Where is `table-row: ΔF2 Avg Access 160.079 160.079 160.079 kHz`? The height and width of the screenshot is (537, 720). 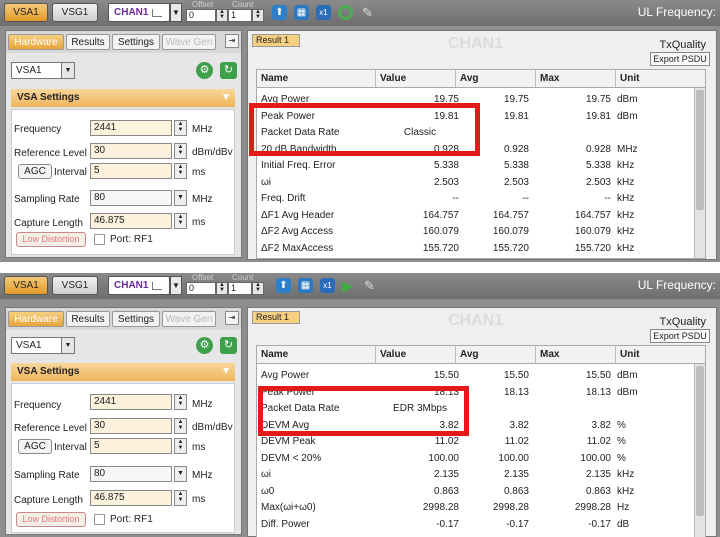
table-row: ΔF2 Avg Access 160.079 160.079 160.079 kHz is located at coordinates (475, 232).